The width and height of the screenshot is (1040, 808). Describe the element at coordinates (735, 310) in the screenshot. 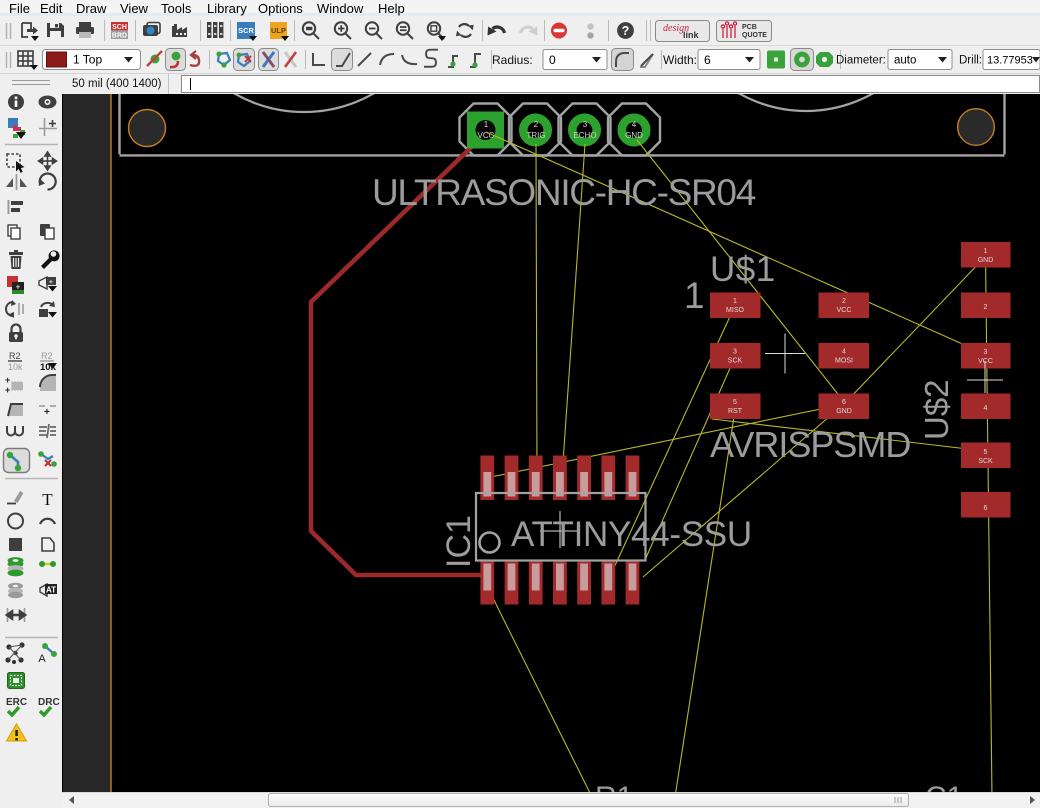

I see `svg-text: MISO` at that location.